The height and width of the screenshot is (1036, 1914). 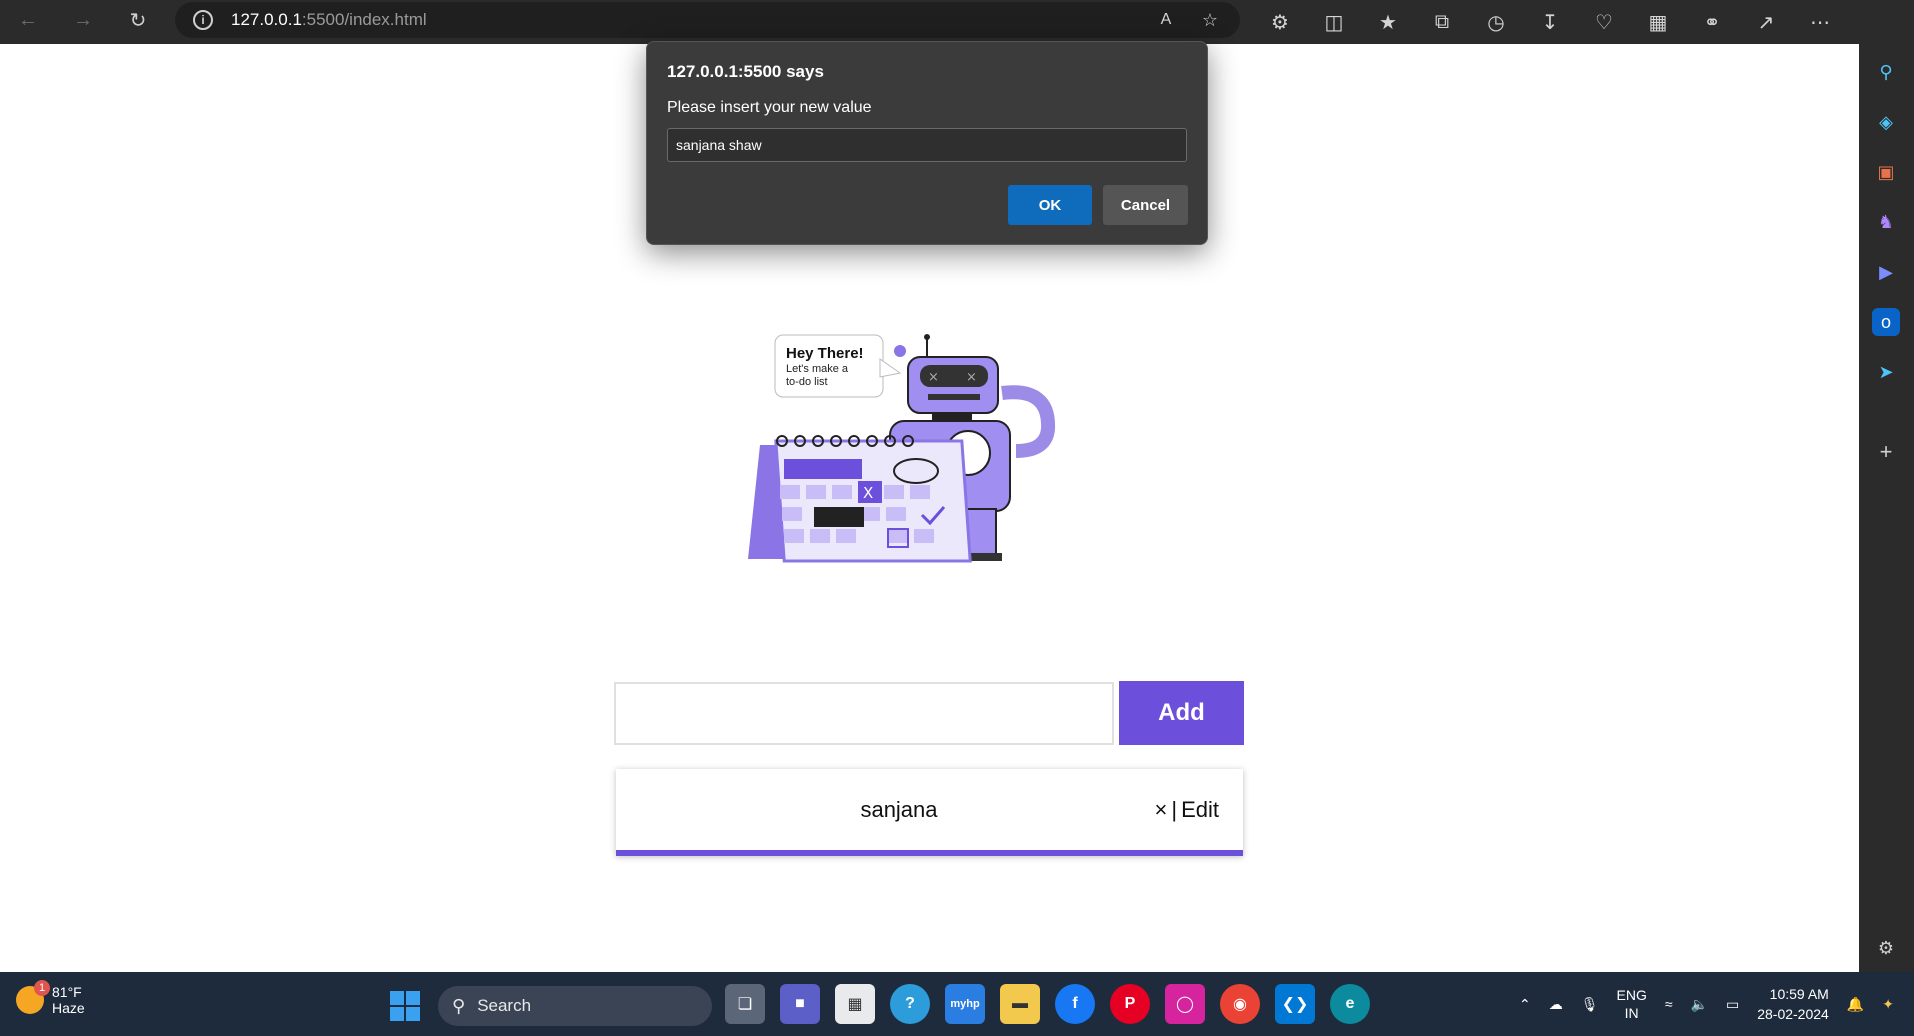 What do you see at coordinates (138, 20) in the screenshot?
I see `refresh-icon: ↻` at bounding box center [138, 20].